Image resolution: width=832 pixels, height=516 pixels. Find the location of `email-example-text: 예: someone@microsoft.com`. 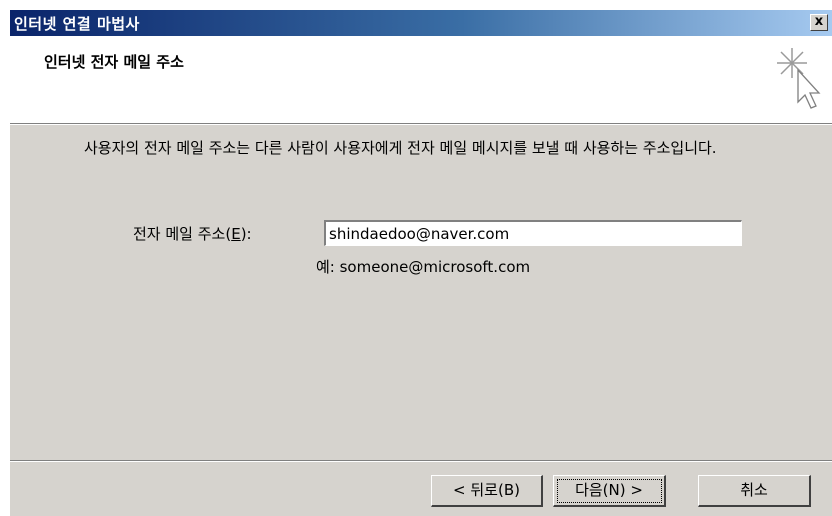

email-example-text: 예: someone@microsoft.com is located at coordinates (423, 267).